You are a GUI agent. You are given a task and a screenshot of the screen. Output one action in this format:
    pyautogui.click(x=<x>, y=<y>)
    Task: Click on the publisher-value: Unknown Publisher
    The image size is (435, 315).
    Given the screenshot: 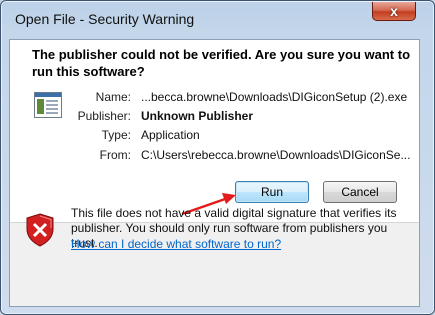 What is the action you would take?
    pyautogui.click(x=197, y=116)
    